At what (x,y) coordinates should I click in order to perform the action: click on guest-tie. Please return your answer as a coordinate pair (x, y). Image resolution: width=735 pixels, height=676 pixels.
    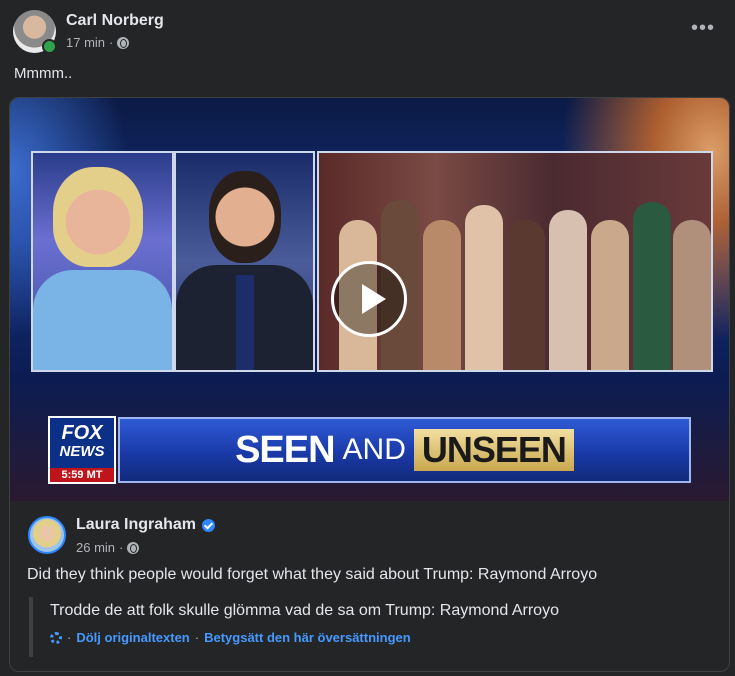
    Looking at the image, I should click on (245, 322).